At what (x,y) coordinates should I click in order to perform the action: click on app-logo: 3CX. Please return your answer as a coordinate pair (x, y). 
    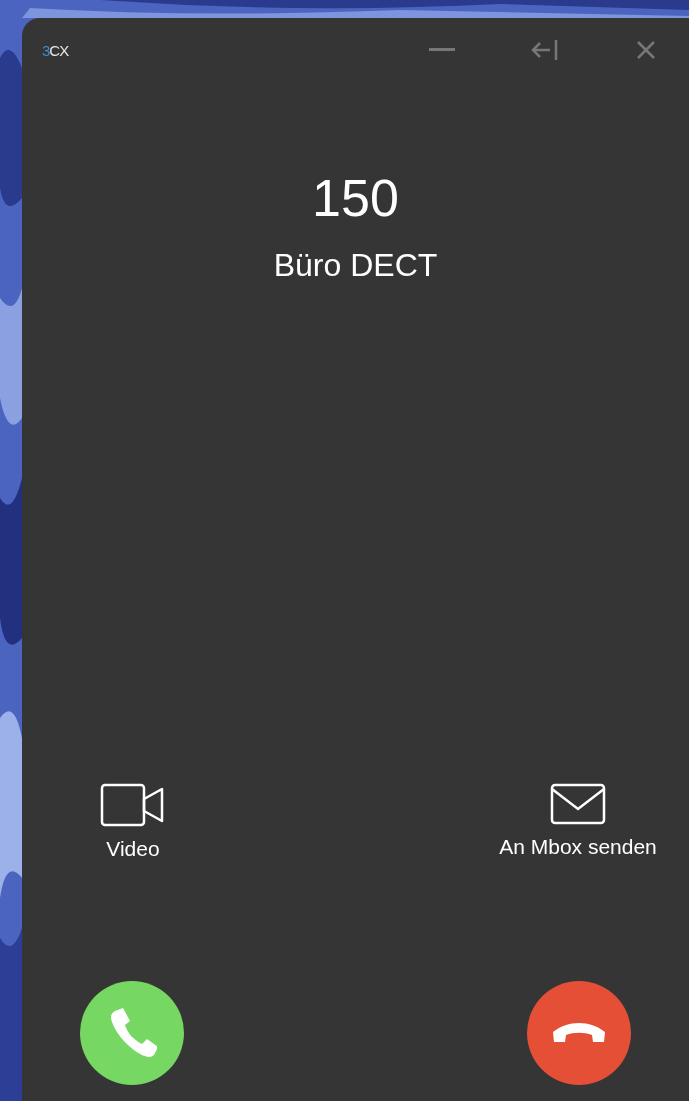
    Looking at the image, I should click on (56, 50).